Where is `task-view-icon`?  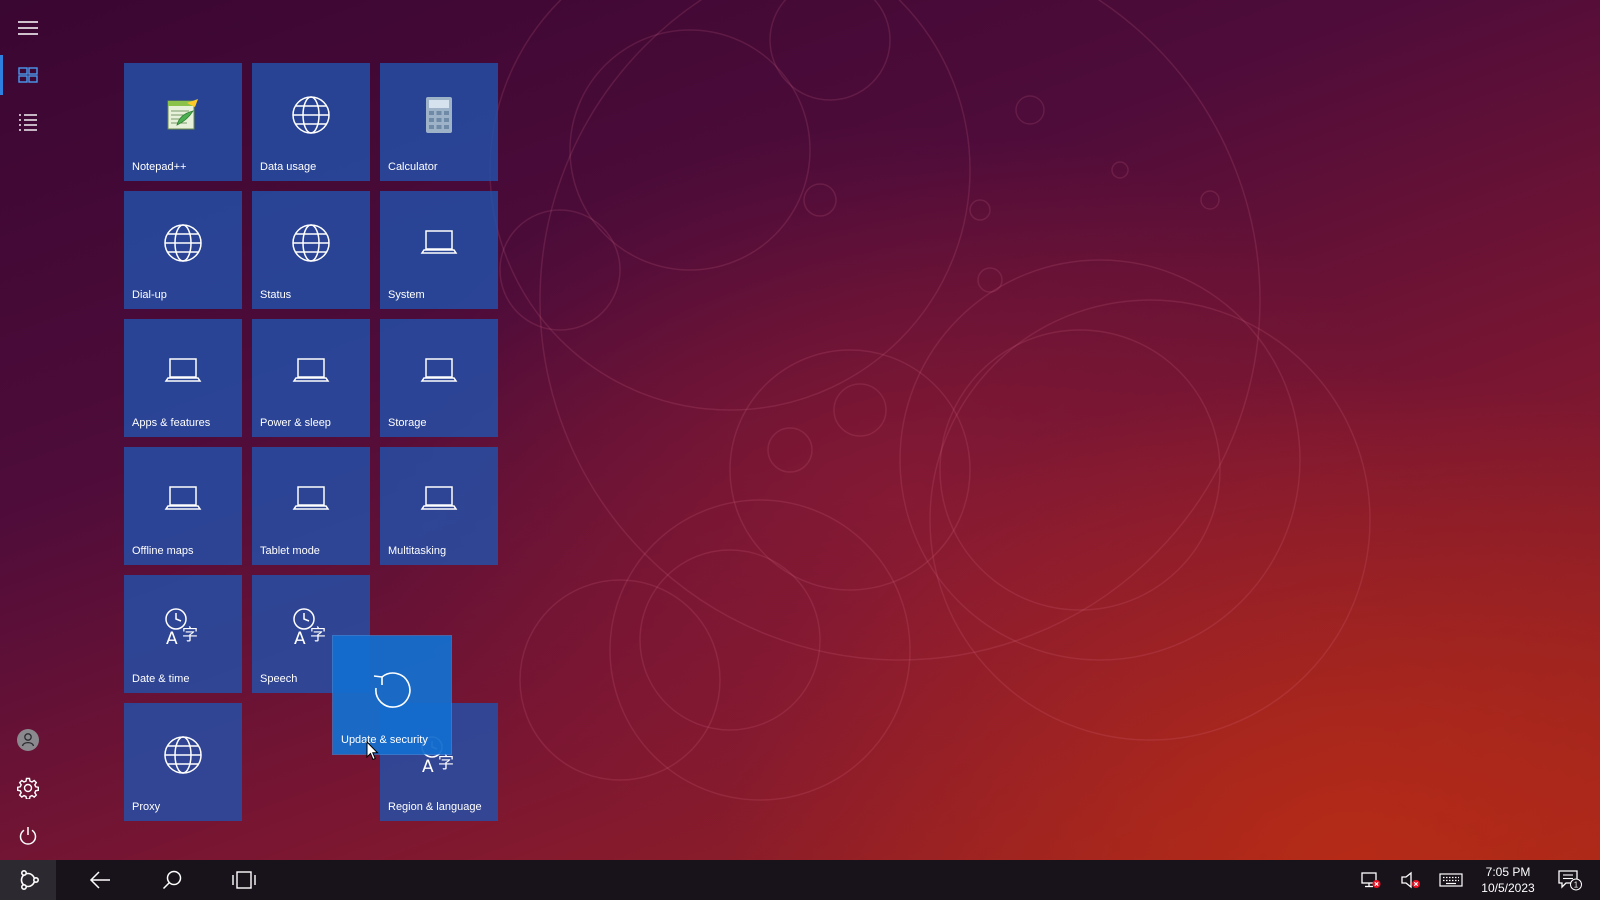
task-view-icon is located at coordinates (244, 880).